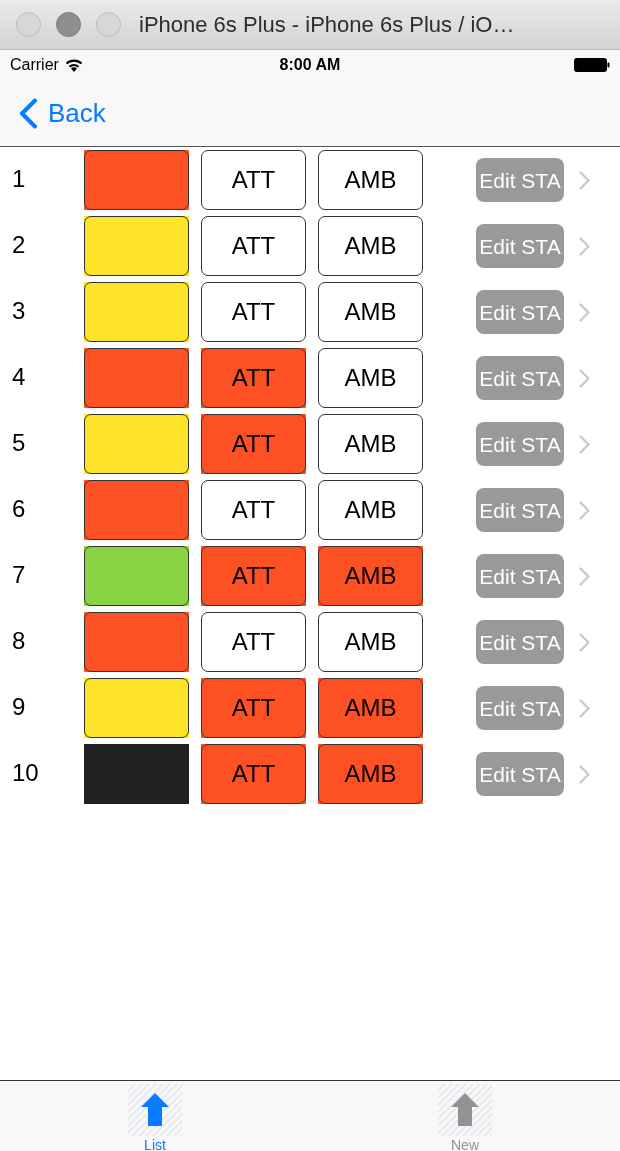  I want to click on wifi-icon, so click(73, 65).